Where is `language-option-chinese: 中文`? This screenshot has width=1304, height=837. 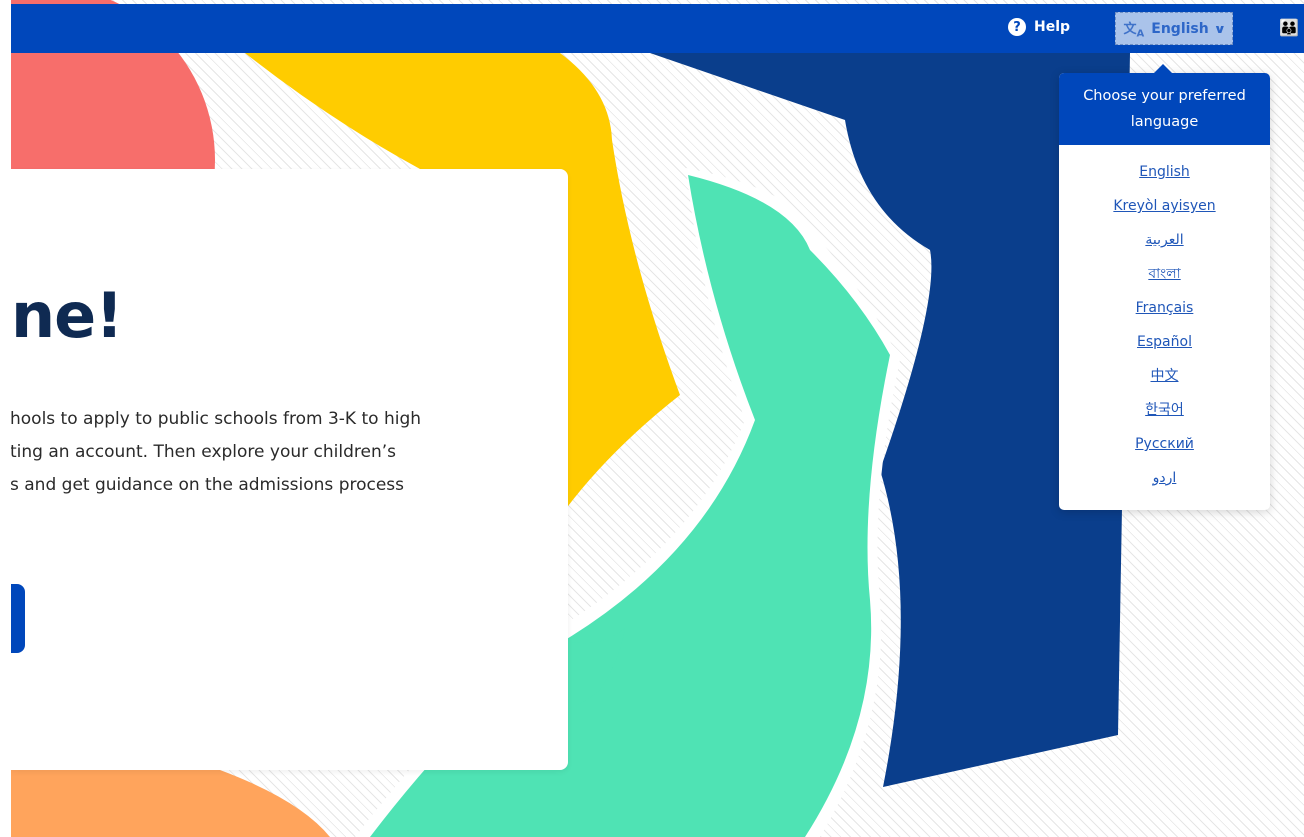
language-option-chinese: 中文 is located at coordinates (1165, 376).